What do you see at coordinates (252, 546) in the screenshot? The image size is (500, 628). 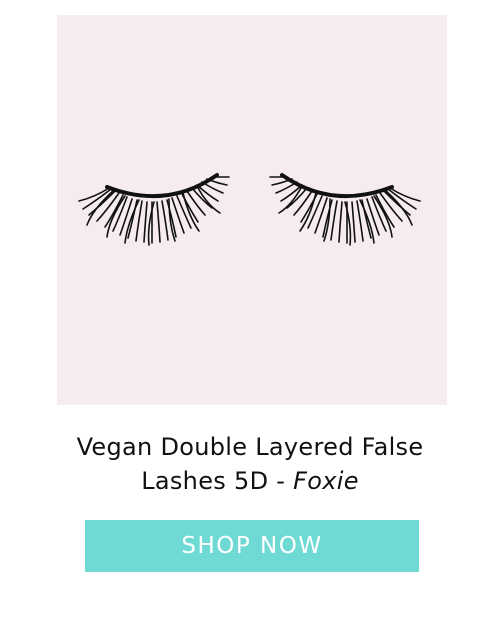 I see `shop-now-button: SHOP NOW` at bounding box center [252, 546].